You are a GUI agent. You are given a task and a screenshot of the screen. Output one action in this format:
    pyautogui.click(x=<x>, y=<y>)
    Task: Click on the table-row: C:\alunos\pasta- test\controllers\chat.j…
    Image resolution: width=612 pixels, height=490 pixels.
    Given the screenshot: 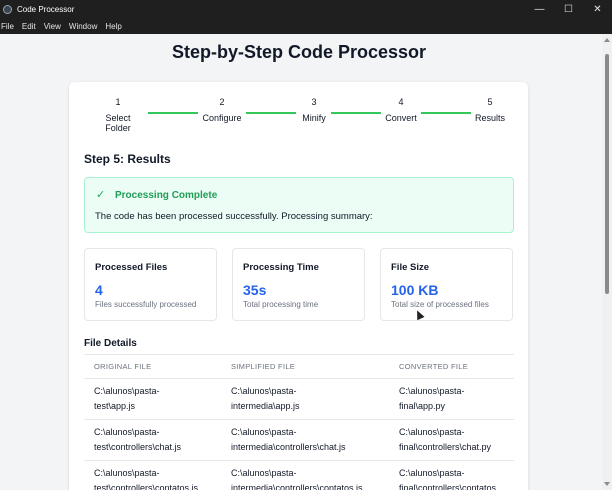 What is the action you would take?
    pyautogui.click(x=299, y=440)
    